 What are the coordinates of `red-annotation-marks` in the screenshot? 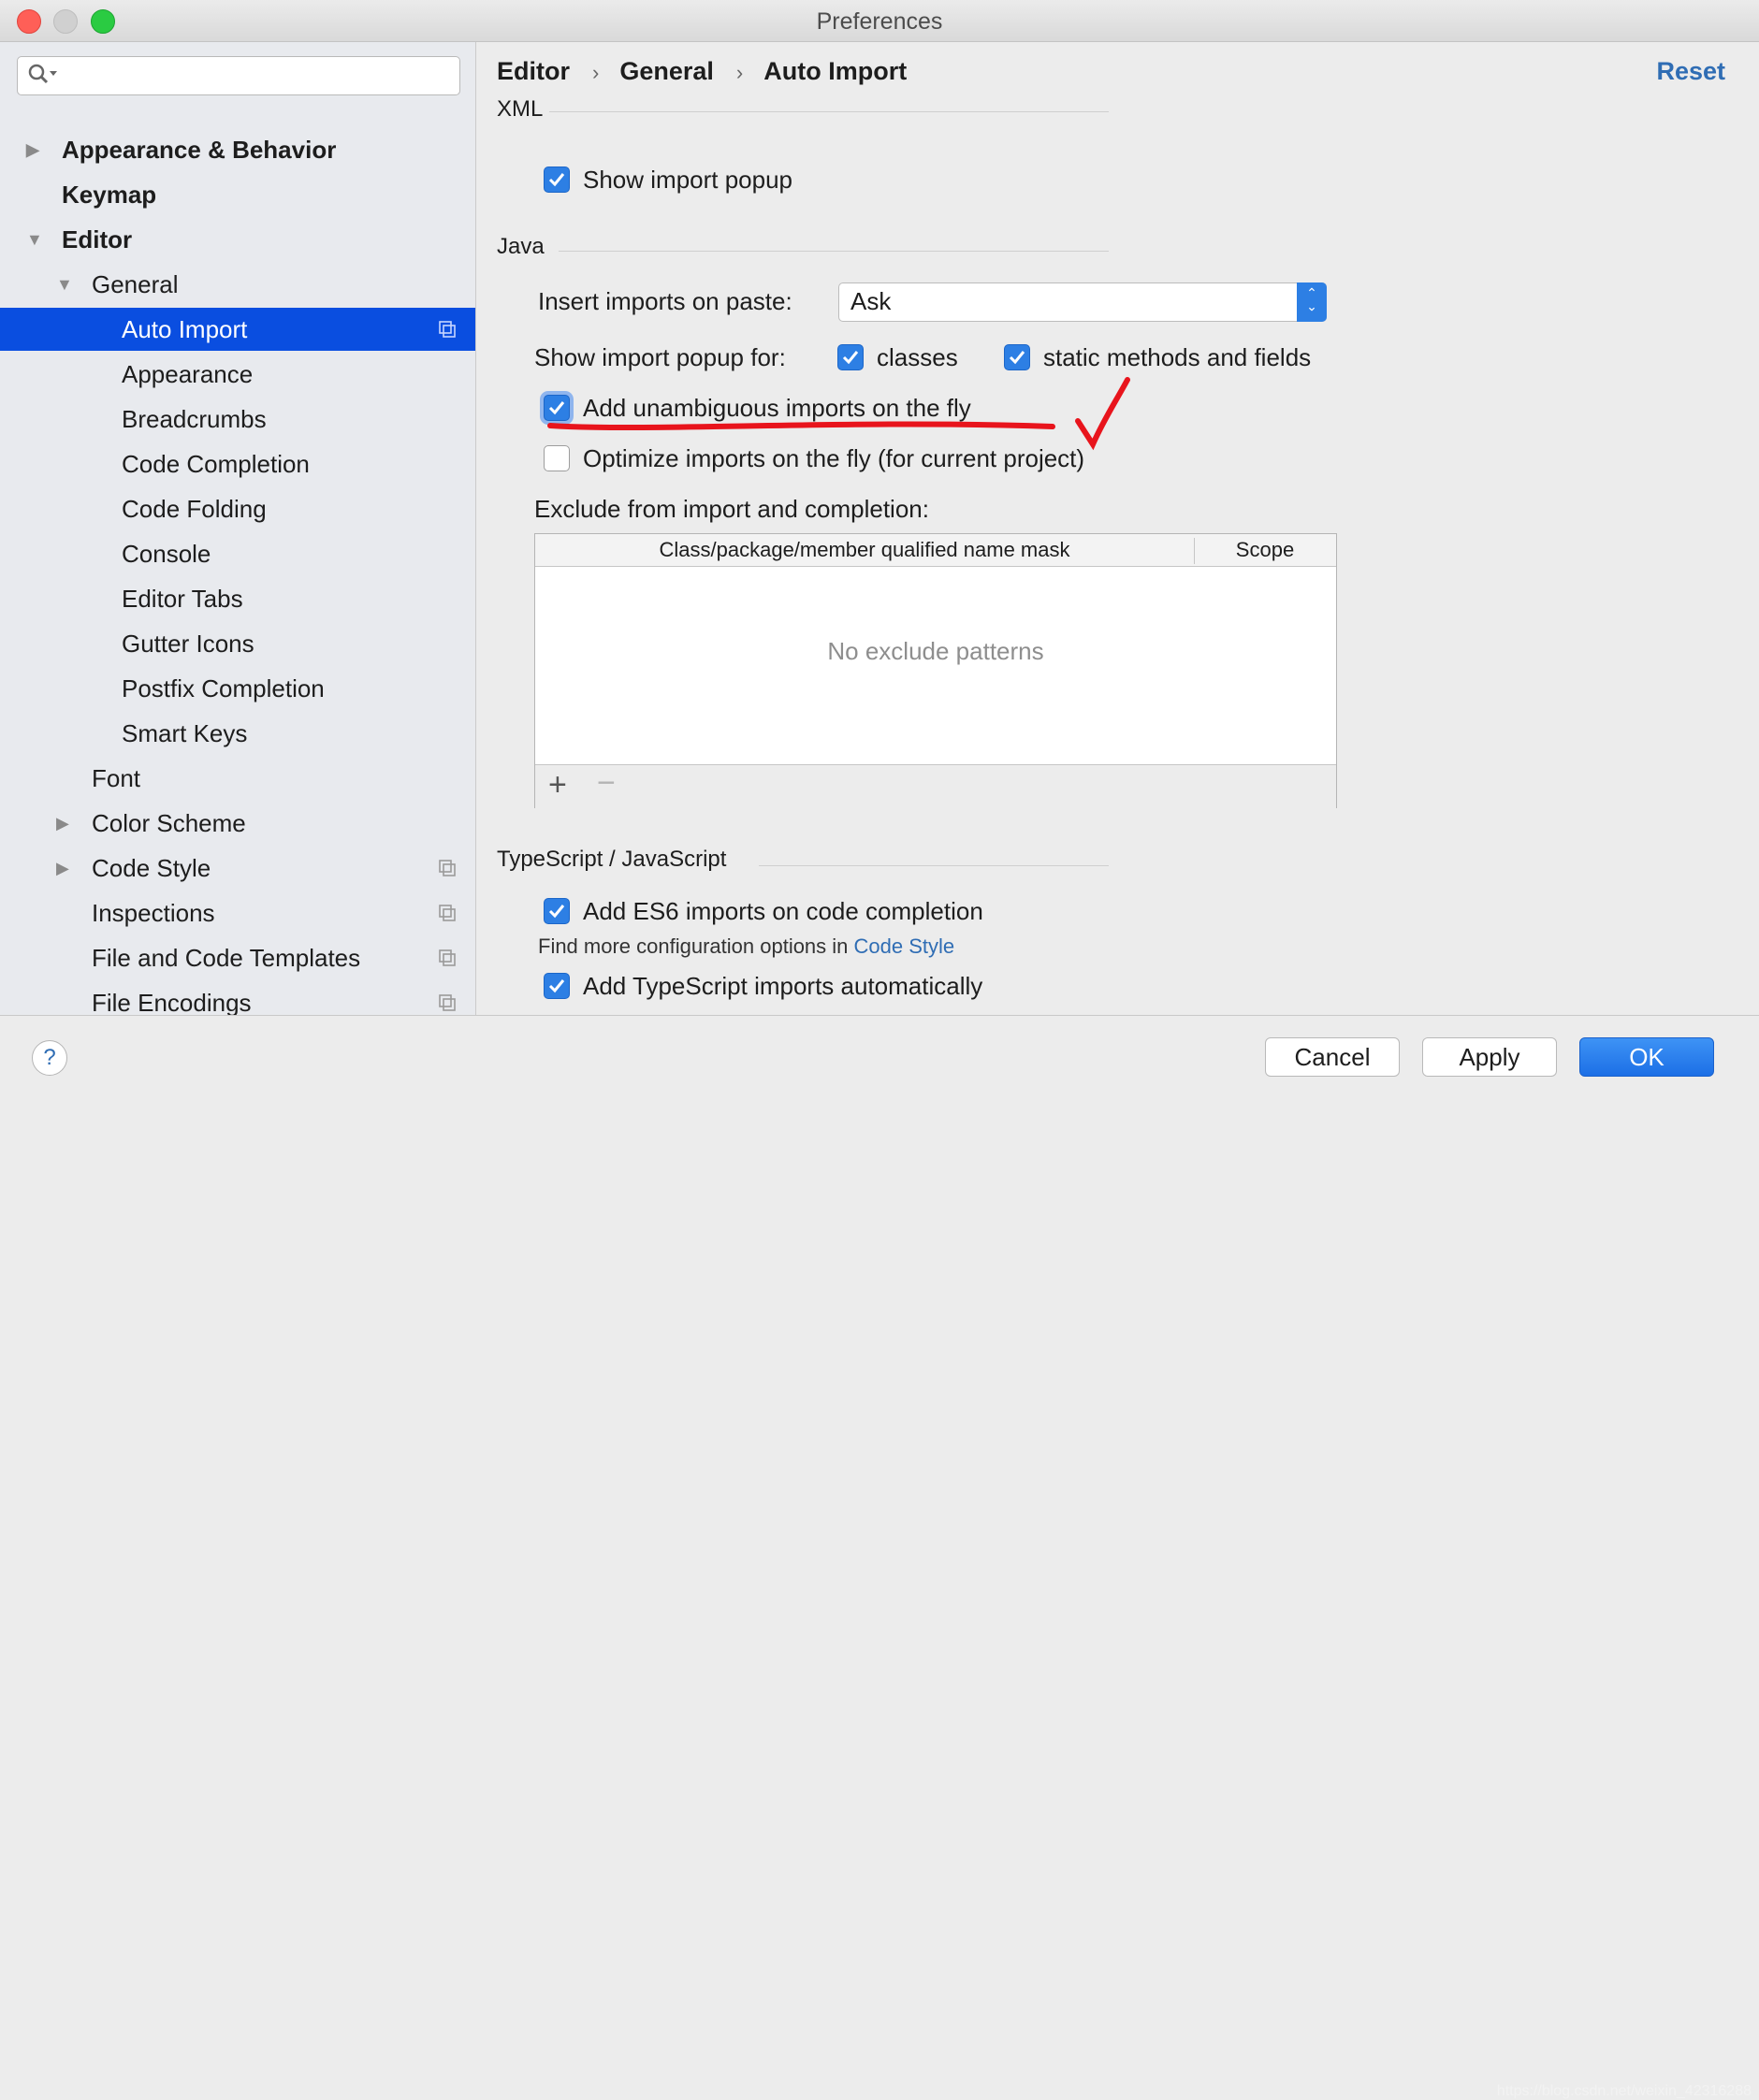 It's located at (838, 414).